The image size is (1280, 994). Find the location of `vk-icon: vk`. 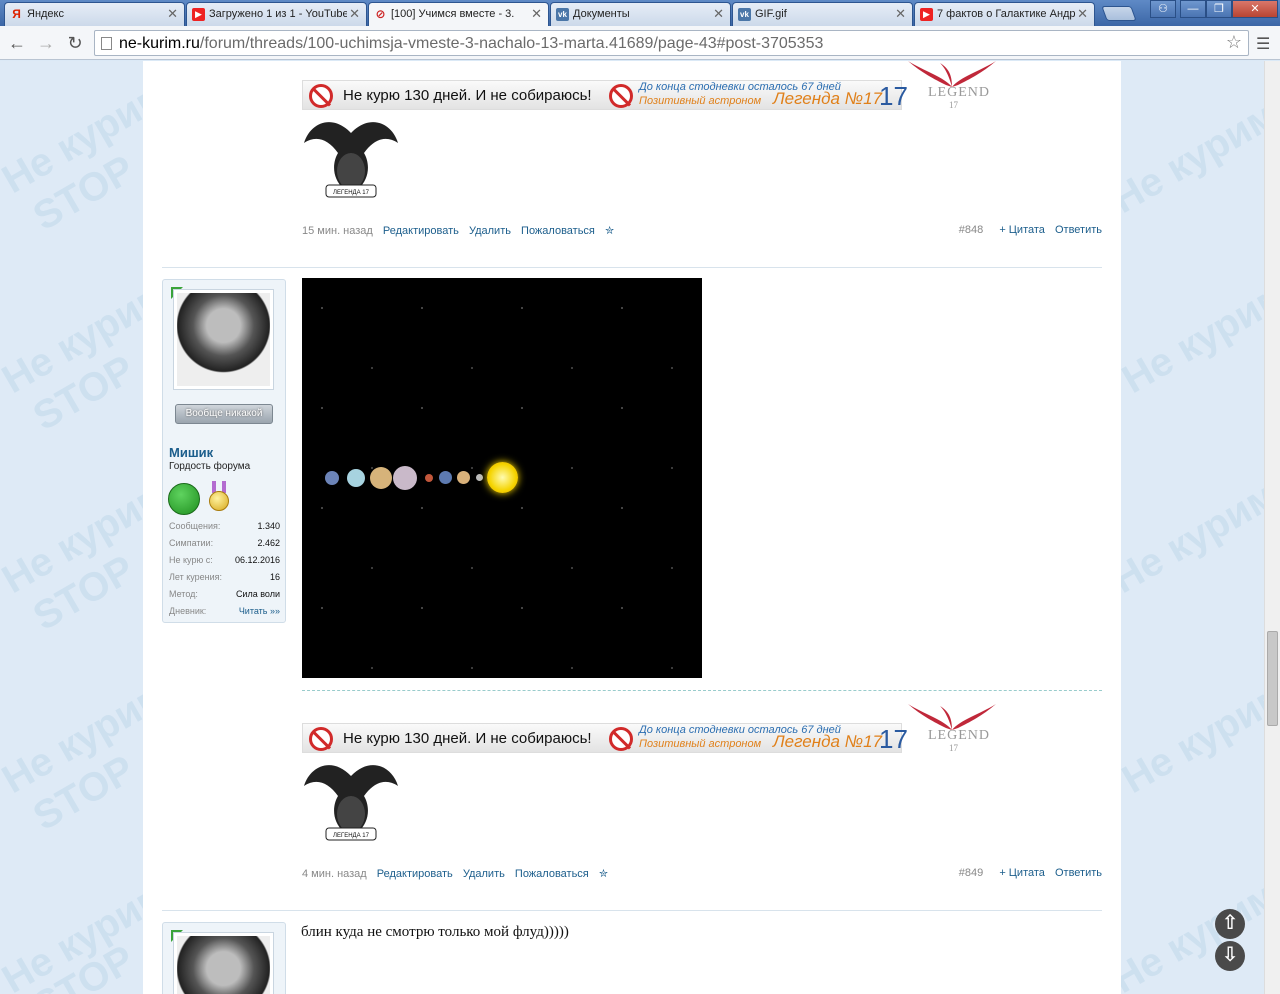

vk-icon: vk is located at coordinates (562, 14).